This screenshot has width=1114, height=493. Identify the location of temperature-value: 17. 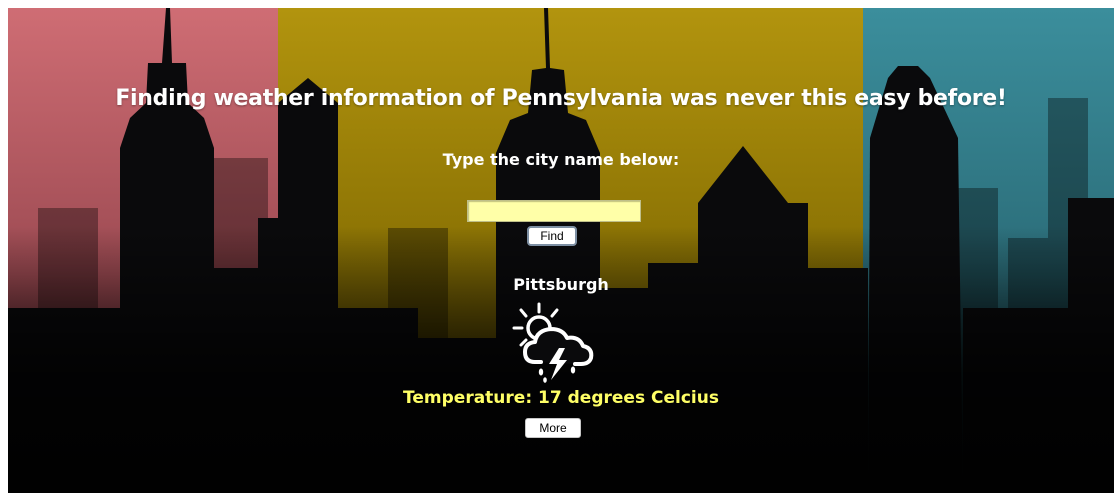
(550, 398).